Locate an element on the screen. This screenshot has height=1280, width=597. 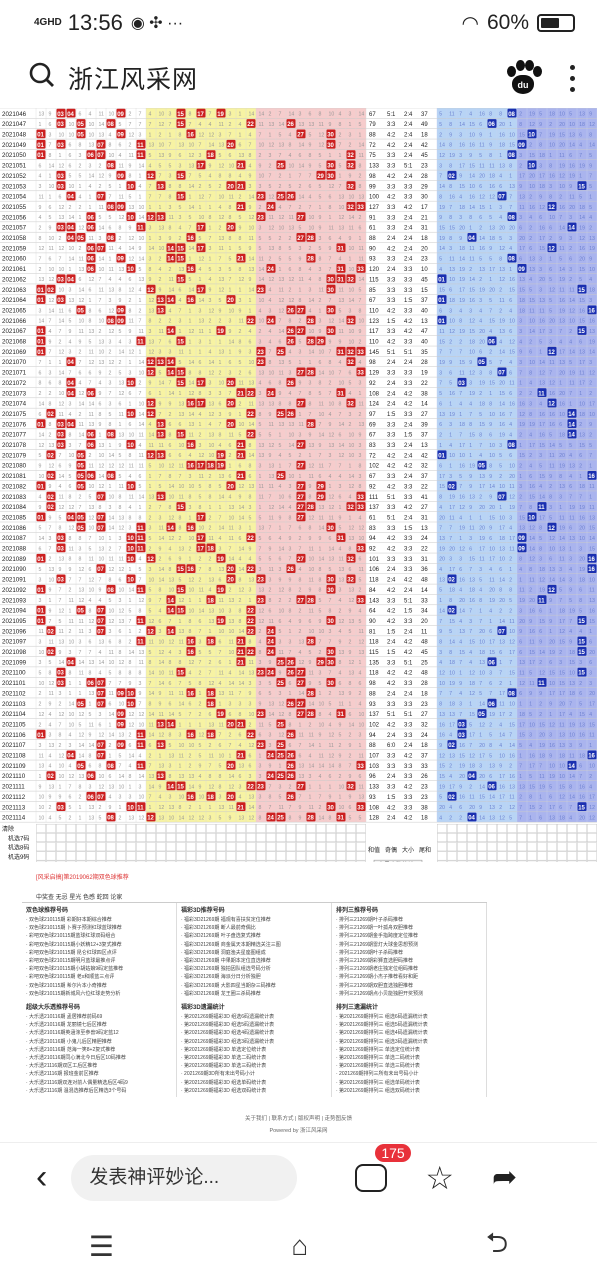
recommendation-link: · 大乐透21116期双连对前人偶量精选后区4码9 is located at coordinates (99, 1083).